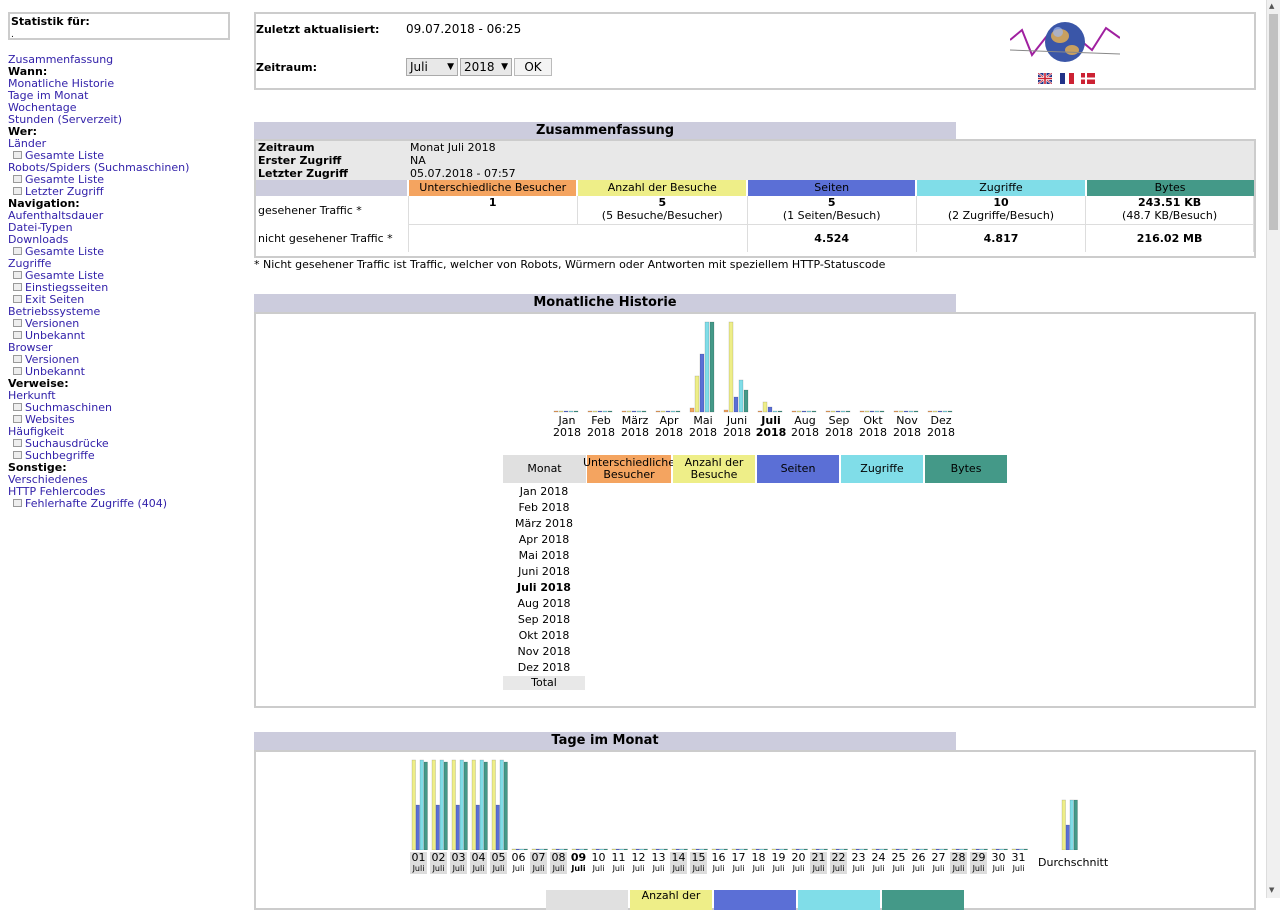 The width and height of the screenshot is (1280, 910). I want to click on monthly-table-header: Unterschiedliche Besucher, so click(629, 469).